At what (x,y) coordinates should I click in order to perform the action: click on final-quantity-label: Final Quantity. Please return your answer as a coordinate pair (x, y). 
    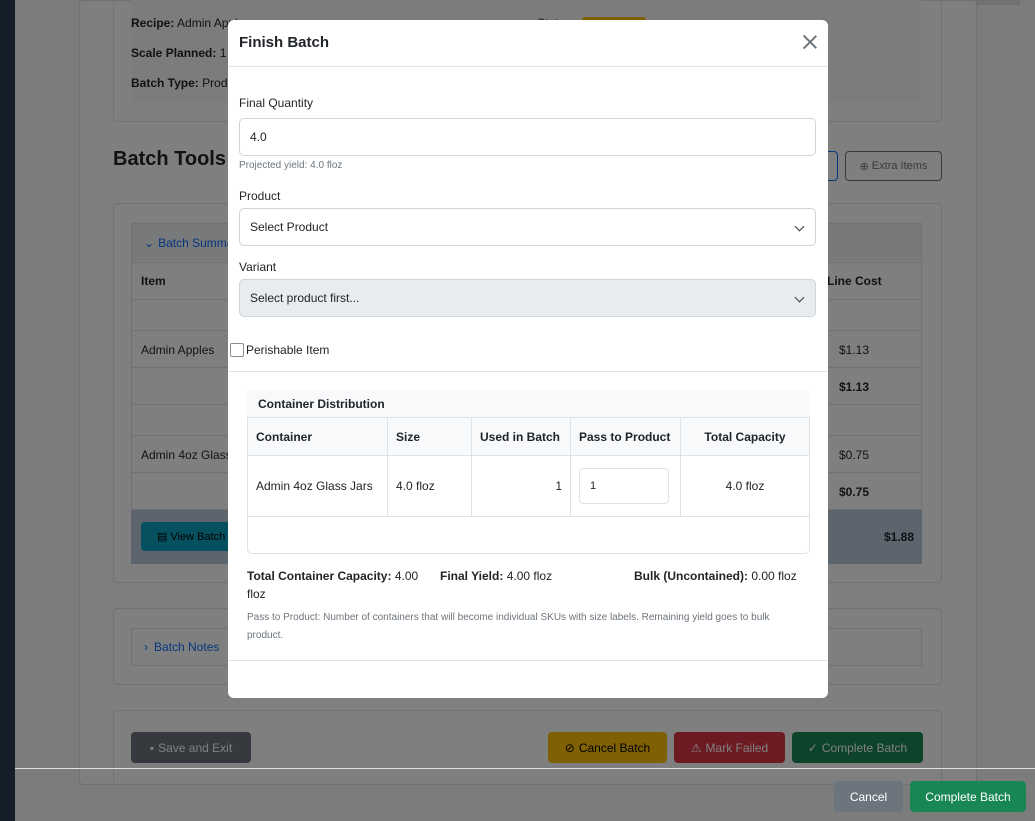
    Looking at the image, I should click on (276, 103).